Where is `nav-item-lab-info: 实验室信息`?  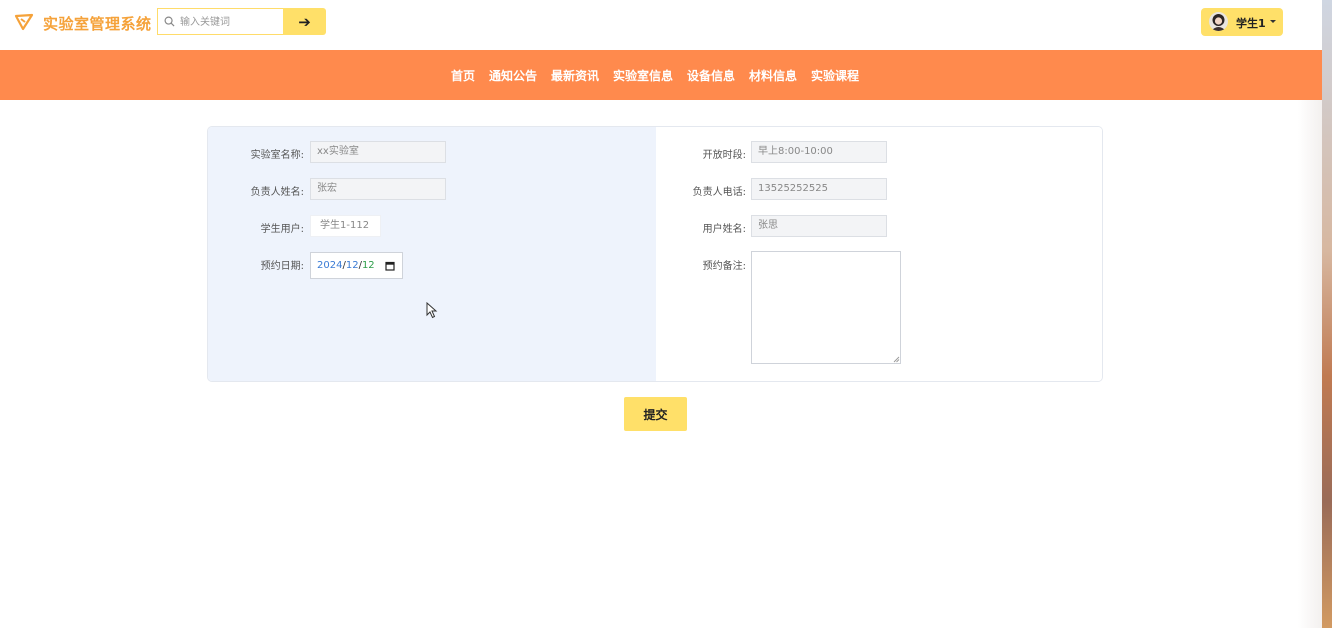 nav-item-lab-info: 实验室信息 is located at coordinates (643, 75).